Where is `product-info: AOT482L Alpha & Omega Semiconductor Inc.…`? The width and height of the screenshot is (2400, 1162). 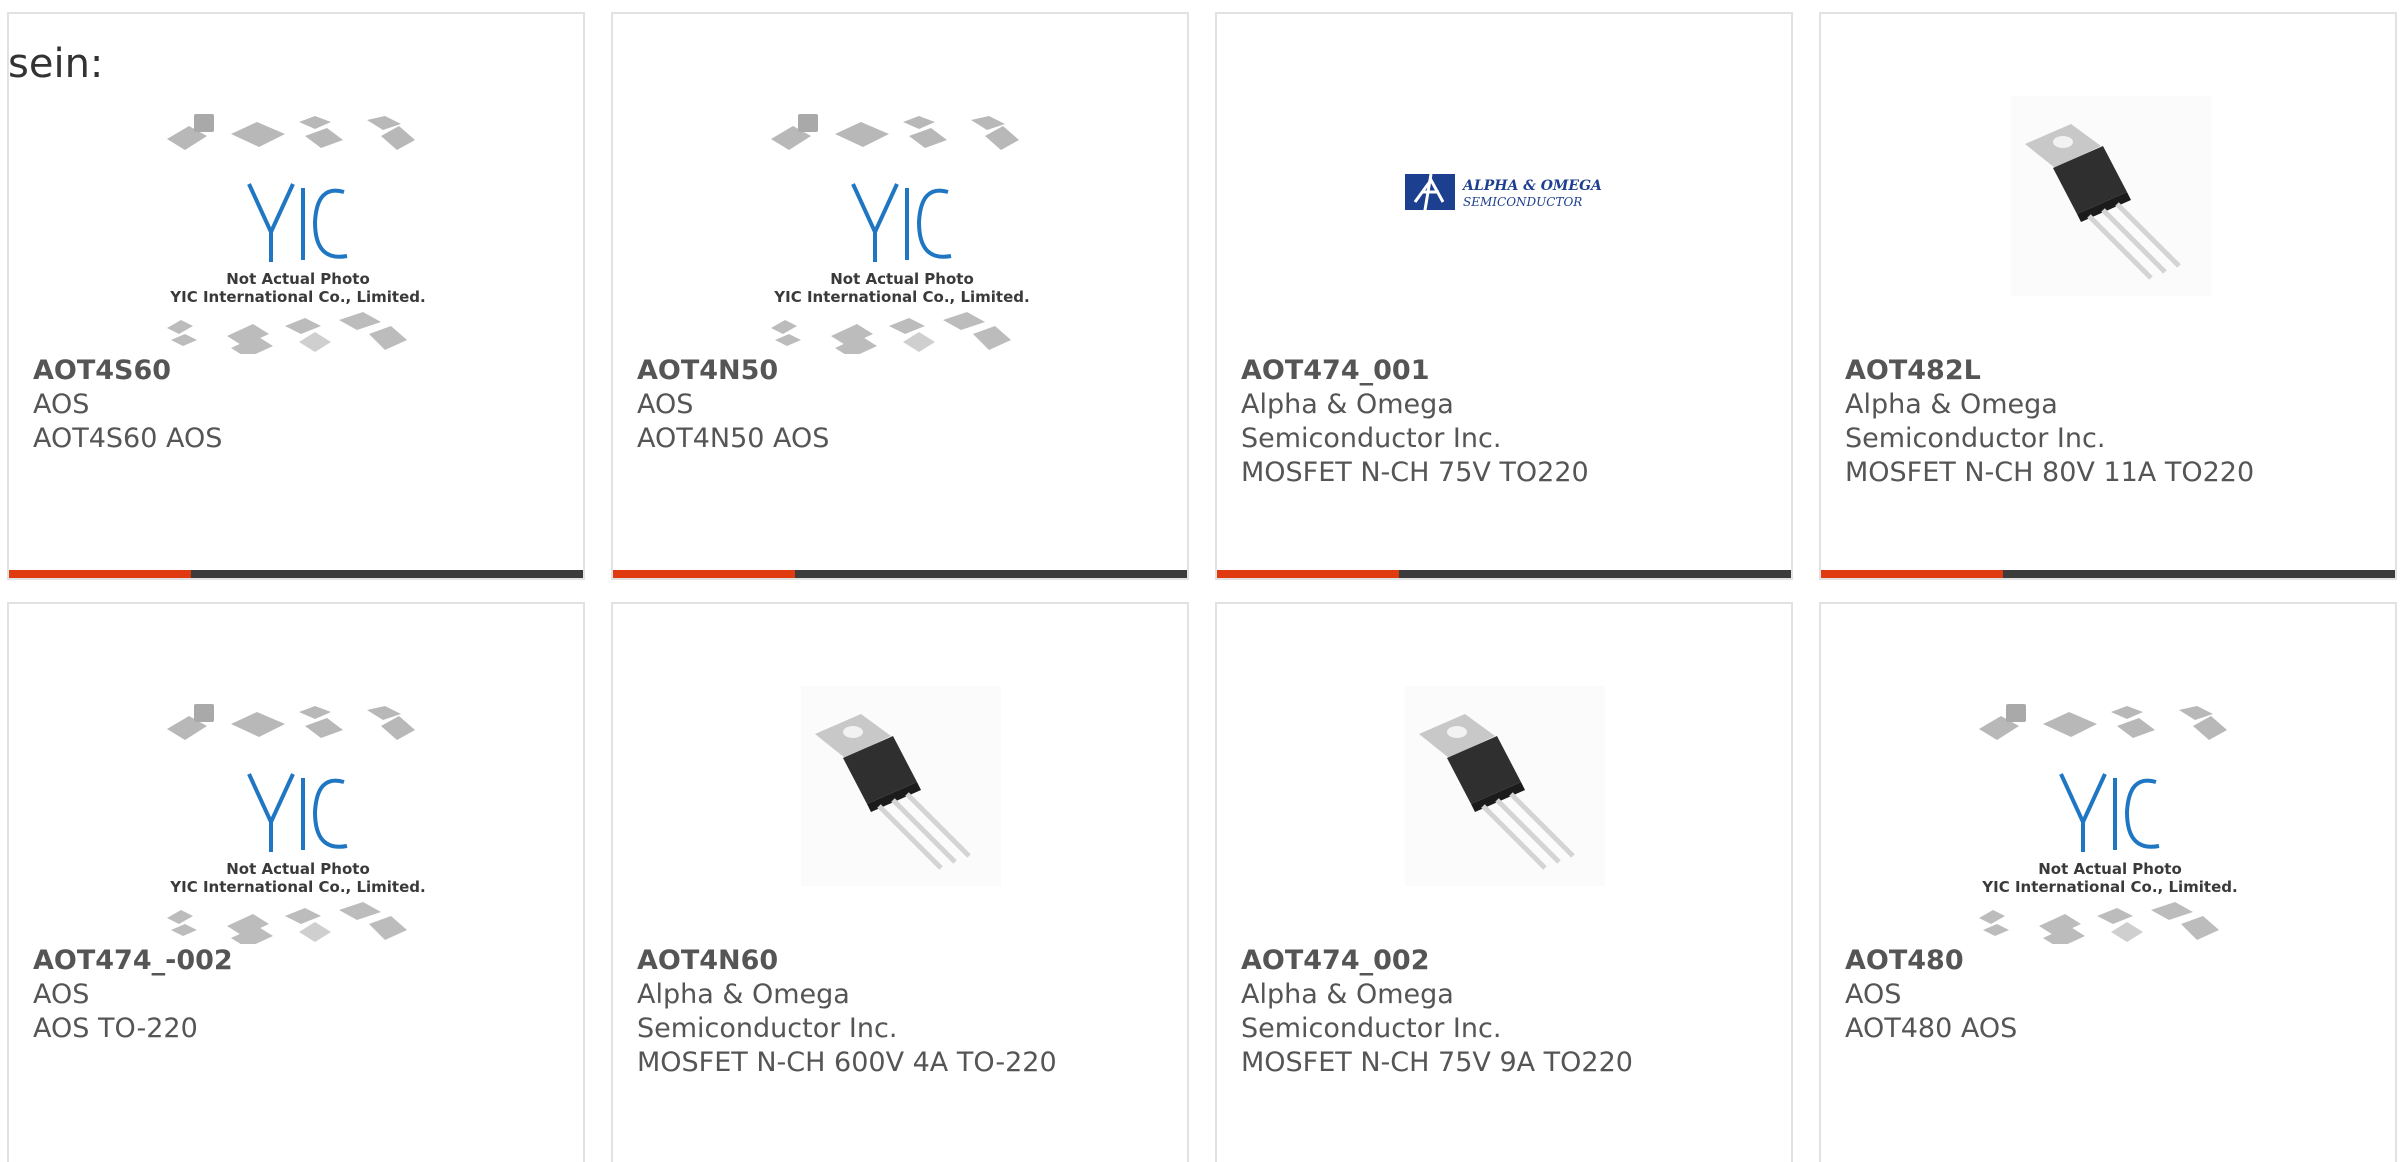
product-info: AOT482L Alpha & Omega Semiconductor Inc.… is located at coordinates (2108, 422).